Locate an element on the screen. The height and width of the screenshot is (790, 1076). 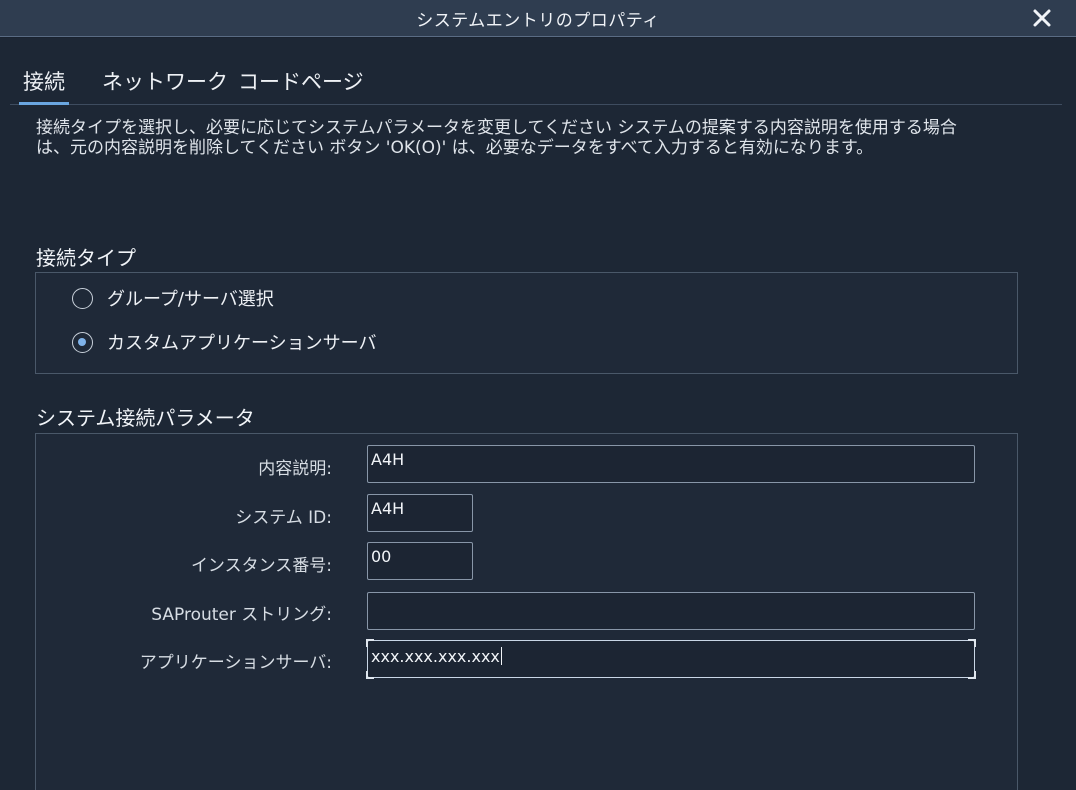
radio-label: グループ/サーバ選択 is located at coordinates (190, 299).